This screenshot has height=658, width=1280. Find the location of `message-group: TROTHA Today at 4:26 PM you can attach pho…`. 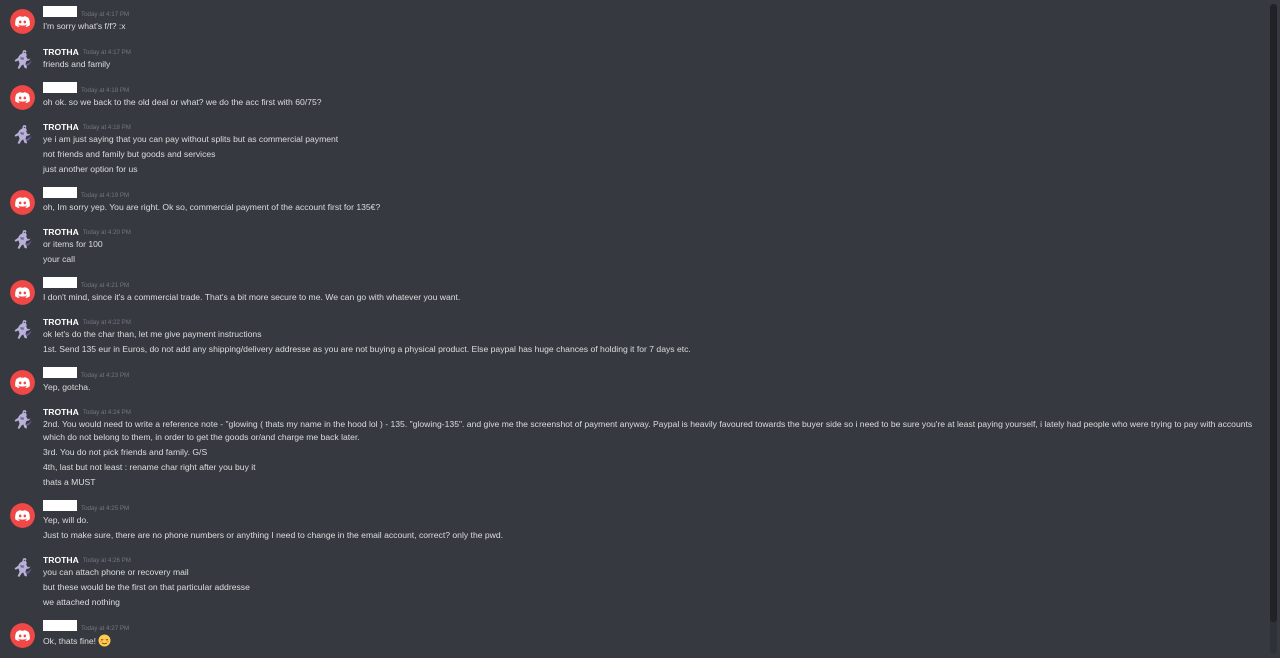

message-group: TROTHA Today at 4:26 PM you can attach pho… is located at coordinates (634, 582).